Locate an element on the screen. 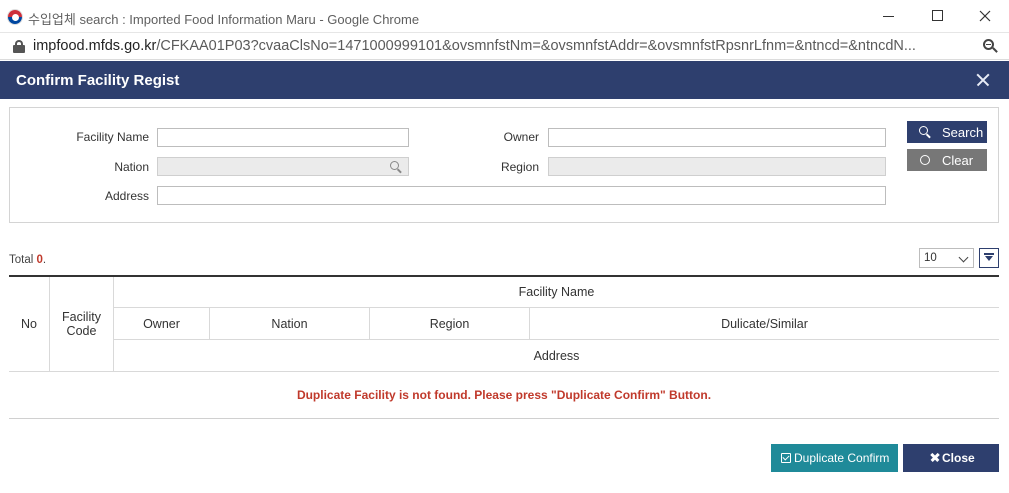 Image resolution: width=1009 pixels, height=493 pixels. maximize-icon is located at coordinates (937, 15).